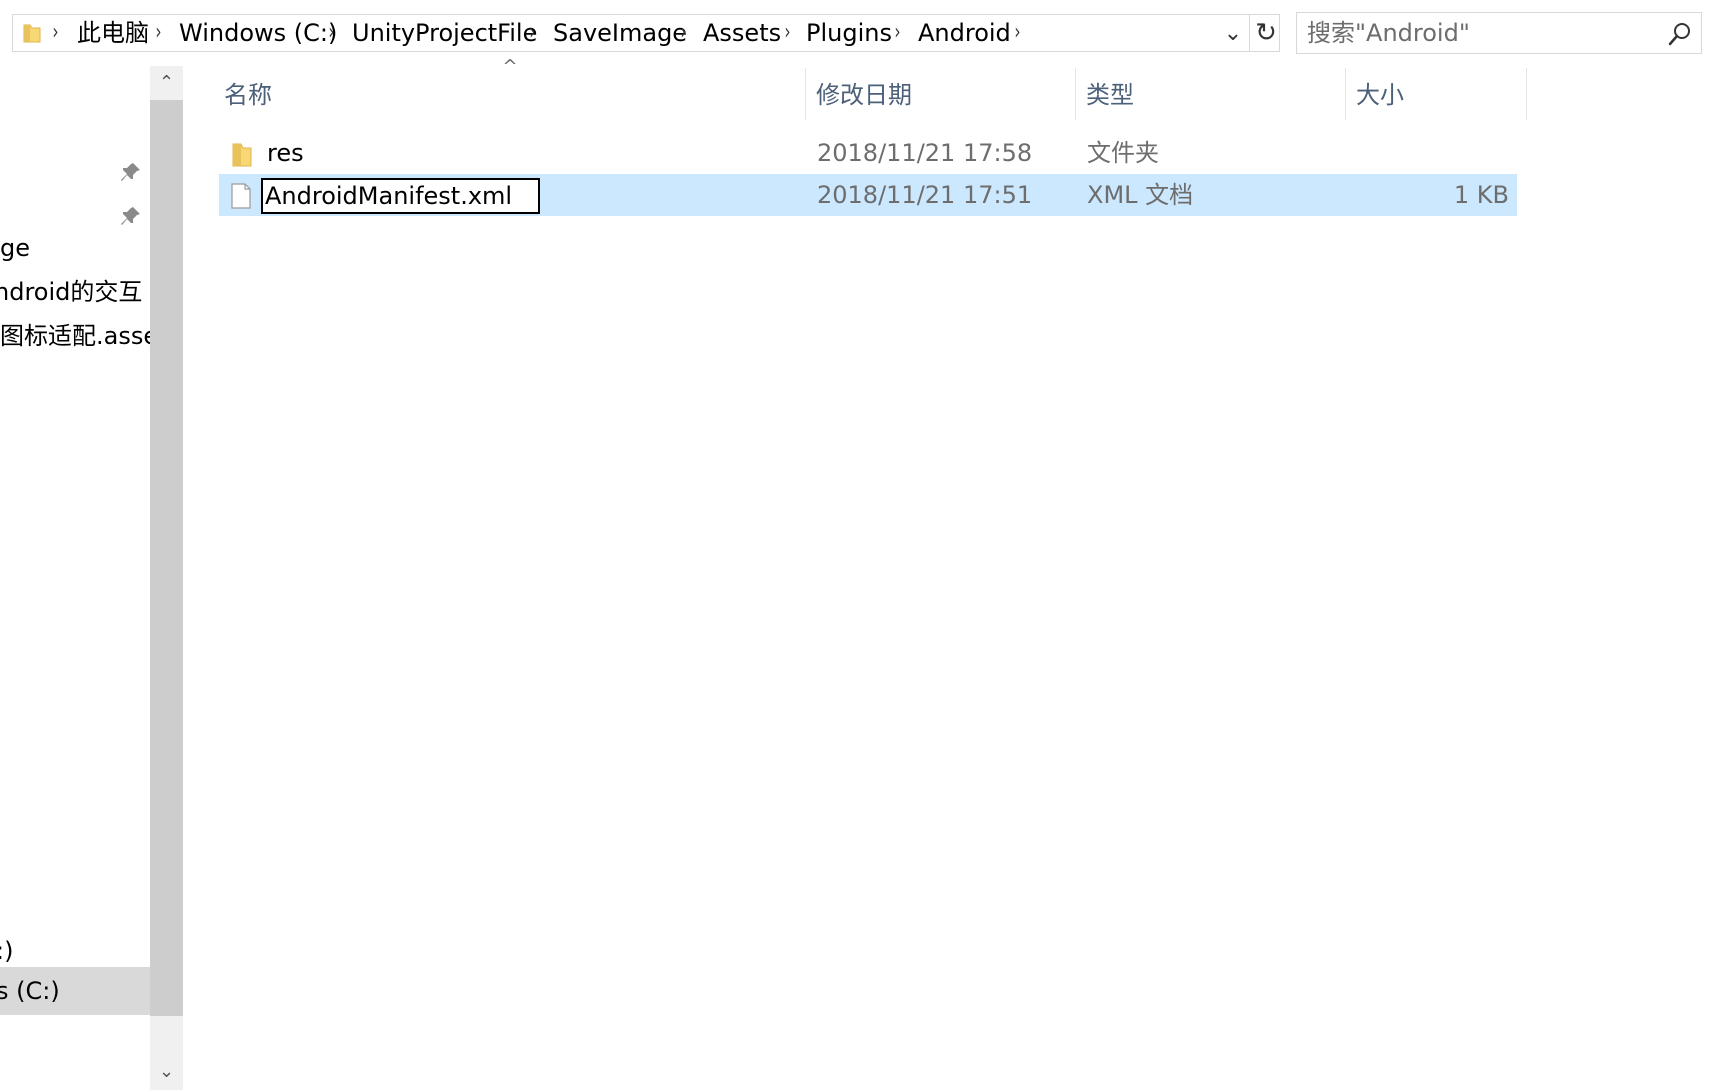 The height and width of the screenshot is (1090, 1710). Describe the element at coordinates (1266, 33) in the screenshot. I see `refresh-button: ↻` at that location.